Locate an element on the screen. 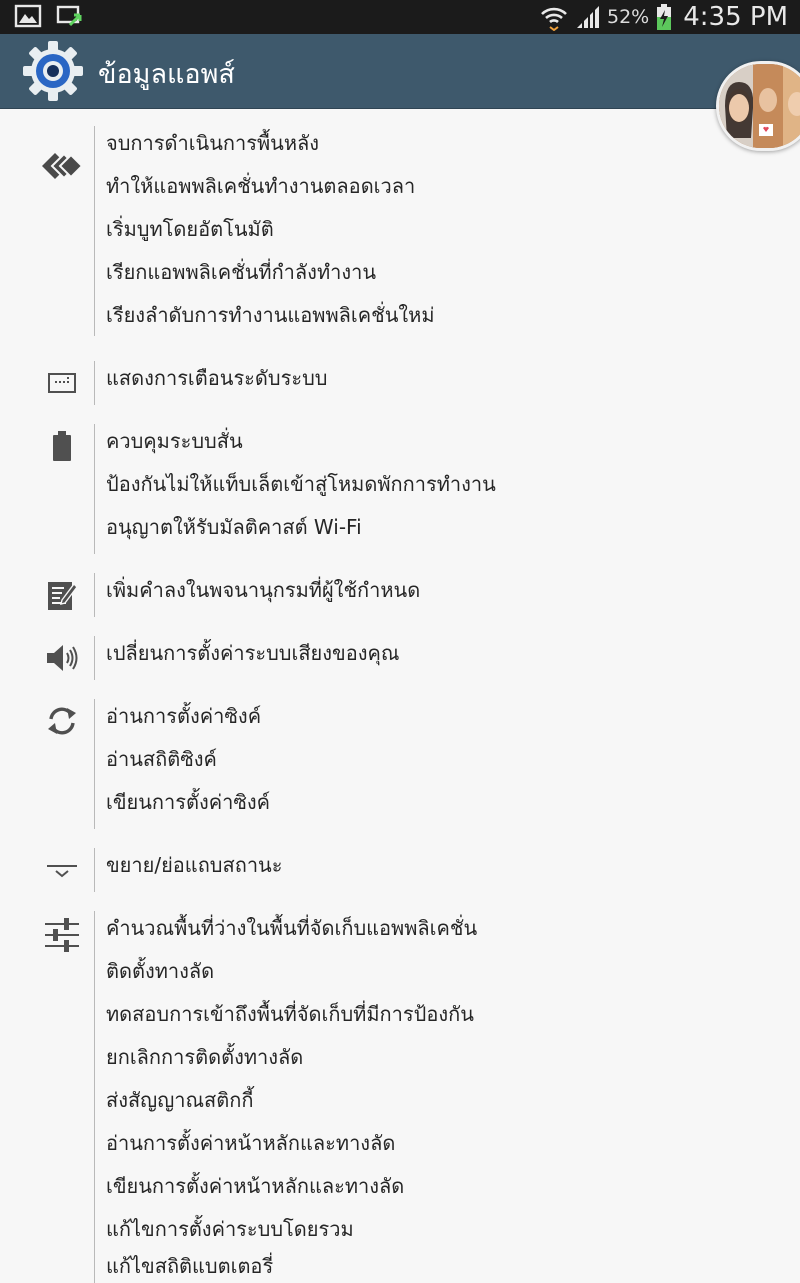 The height and width of the screenshot is (1283, 800). system-alert-window-icon is located at coordinates (62, 383).